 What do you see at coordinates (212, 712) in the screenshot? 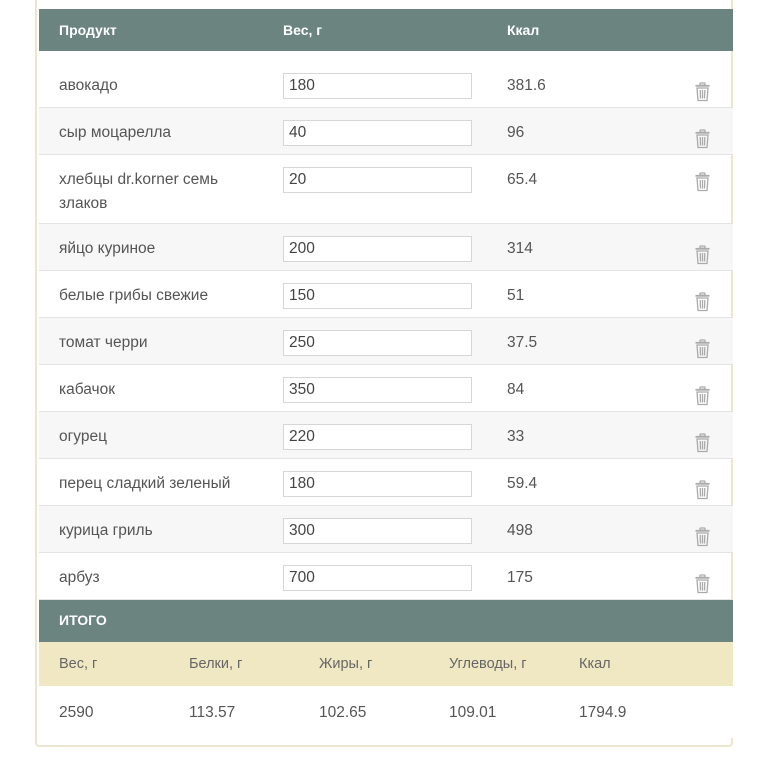
I see `summary-value-protein: 113.57` at bounding box center [212, 712].